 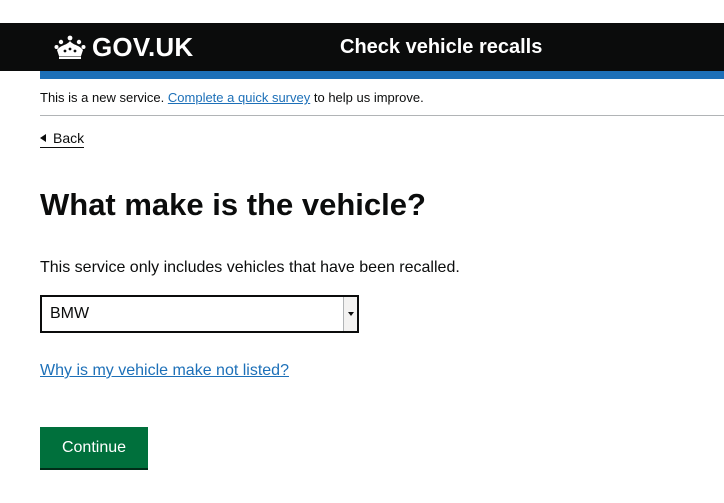 I want to click on back-link-label: Back, so click(x=69, y=138).